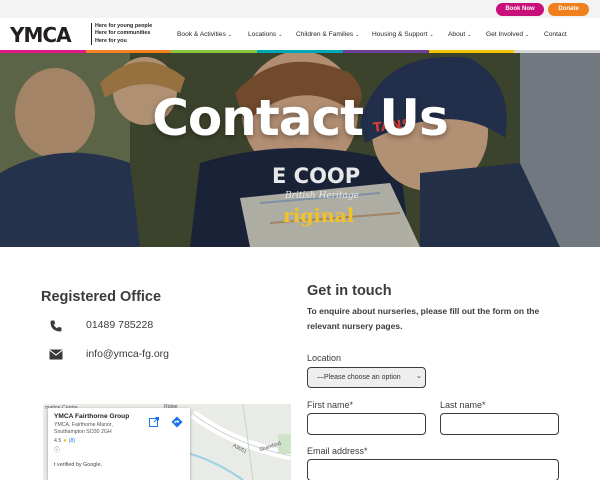 Image resolution: width=600 pixels, height=480 pixels. What do you see at coordinates (433, 469) in the screenshot?
I see `email-field` at bounding box center [433, 469].